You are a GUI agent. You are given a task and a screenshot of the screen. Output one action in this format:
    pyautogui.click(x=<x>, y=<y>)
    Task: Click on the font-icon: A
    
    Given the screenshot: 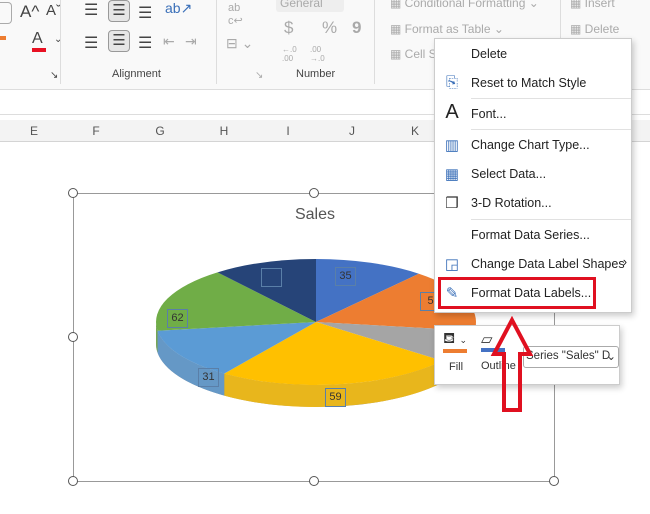 What is the action you would take?
    pyautogui.click(x=452, y=112)
    